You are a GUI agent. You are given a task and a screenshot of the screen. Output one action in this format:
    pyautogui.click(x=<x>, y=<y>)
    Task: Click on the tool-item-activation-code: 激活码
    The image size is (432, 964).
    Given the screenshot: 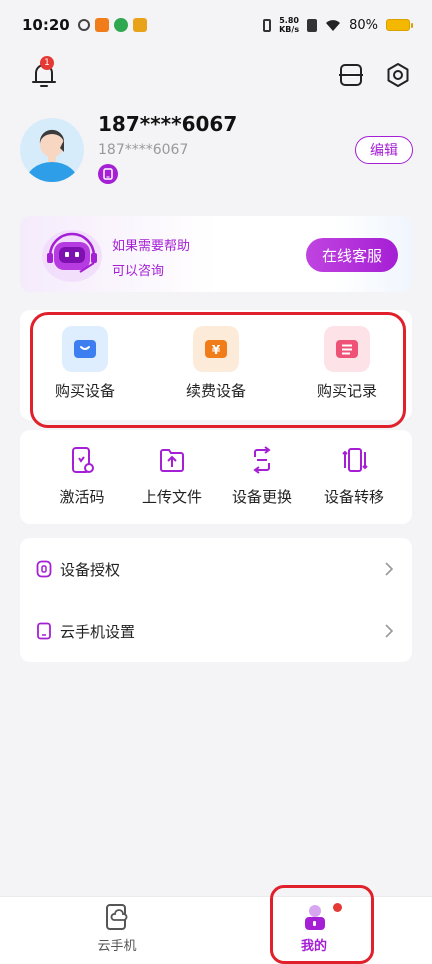 What is the action you would take?
    pyautogui.click(x=82, y=476)
    